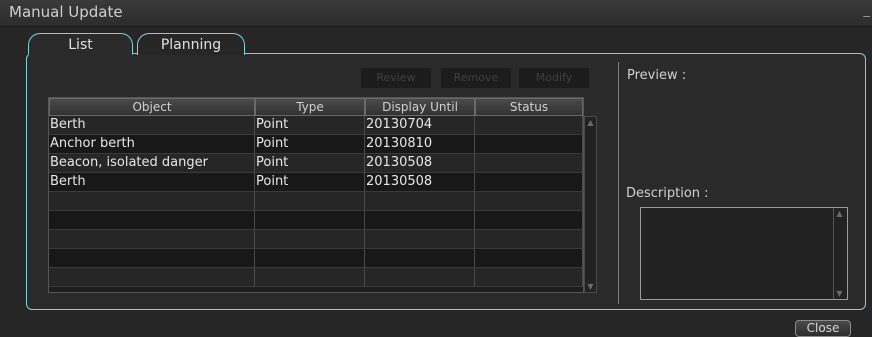 Image resolution: width=872 pixels, height=337 pixels. I want to click on table-scrollbar: ▲ ▼, so click(590, 204).